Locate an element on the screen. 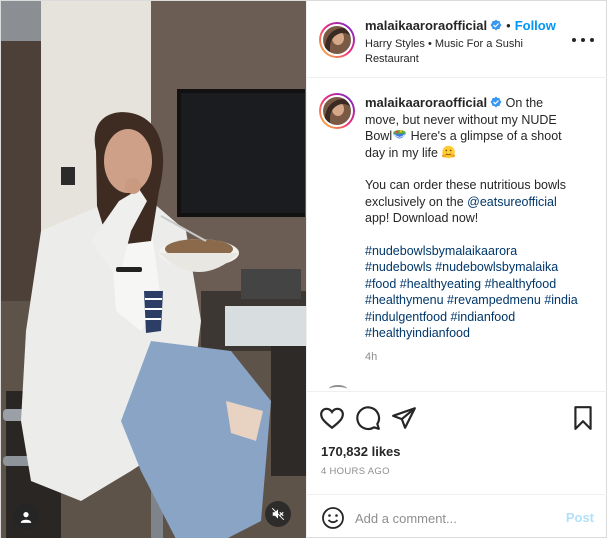 The width and height of the screenshot is (607, 538). bowl-emoji-icon is located at coordinates (399, 134).